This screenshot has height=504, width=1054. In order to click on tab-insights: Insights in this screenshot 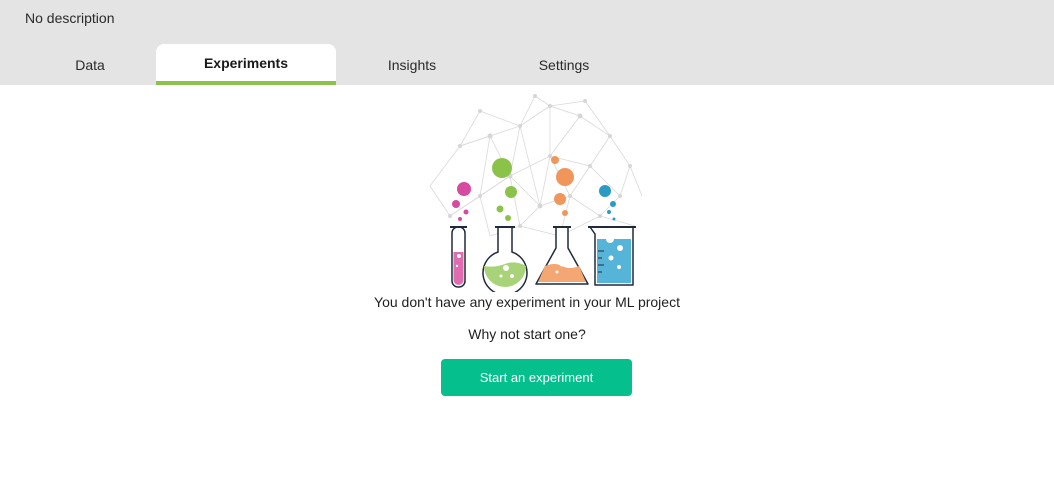, I will do `click(412, 64)`.